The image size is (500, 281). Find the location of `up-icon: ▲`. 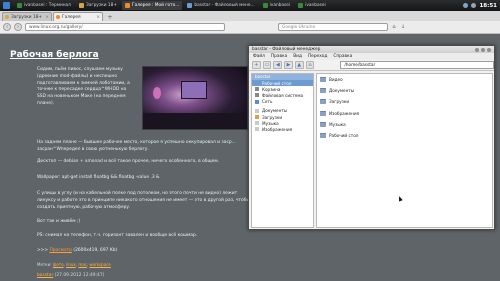

up-icon: ▲ is located at coordinates (299, 65).